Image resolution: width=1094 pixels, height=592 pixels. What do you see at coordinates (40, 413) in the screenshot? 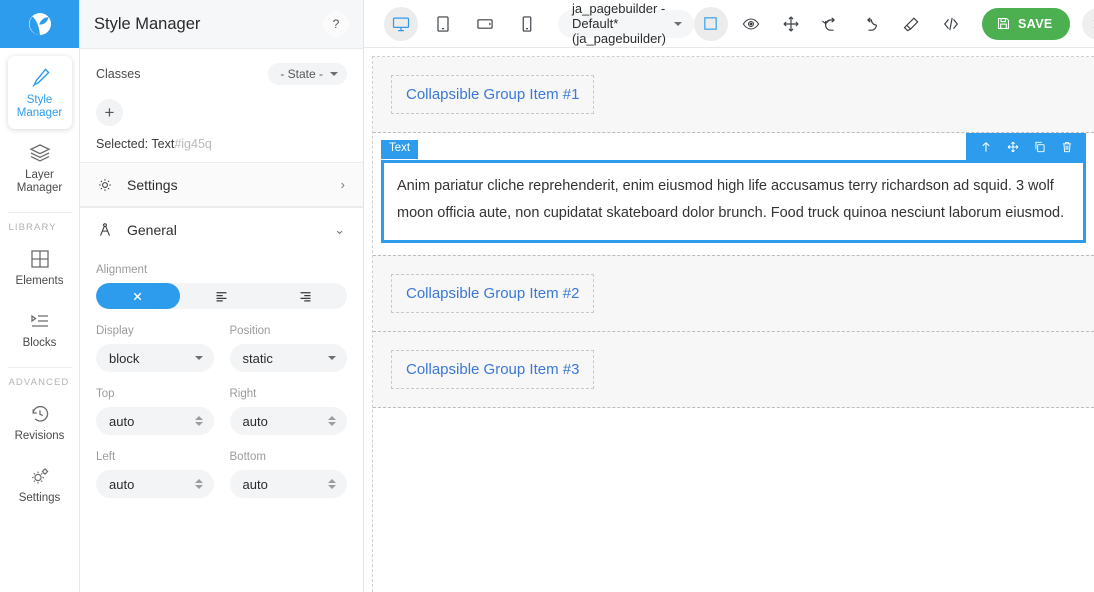
I see `revisions-clock-icon` at bounding box center [40, 413].